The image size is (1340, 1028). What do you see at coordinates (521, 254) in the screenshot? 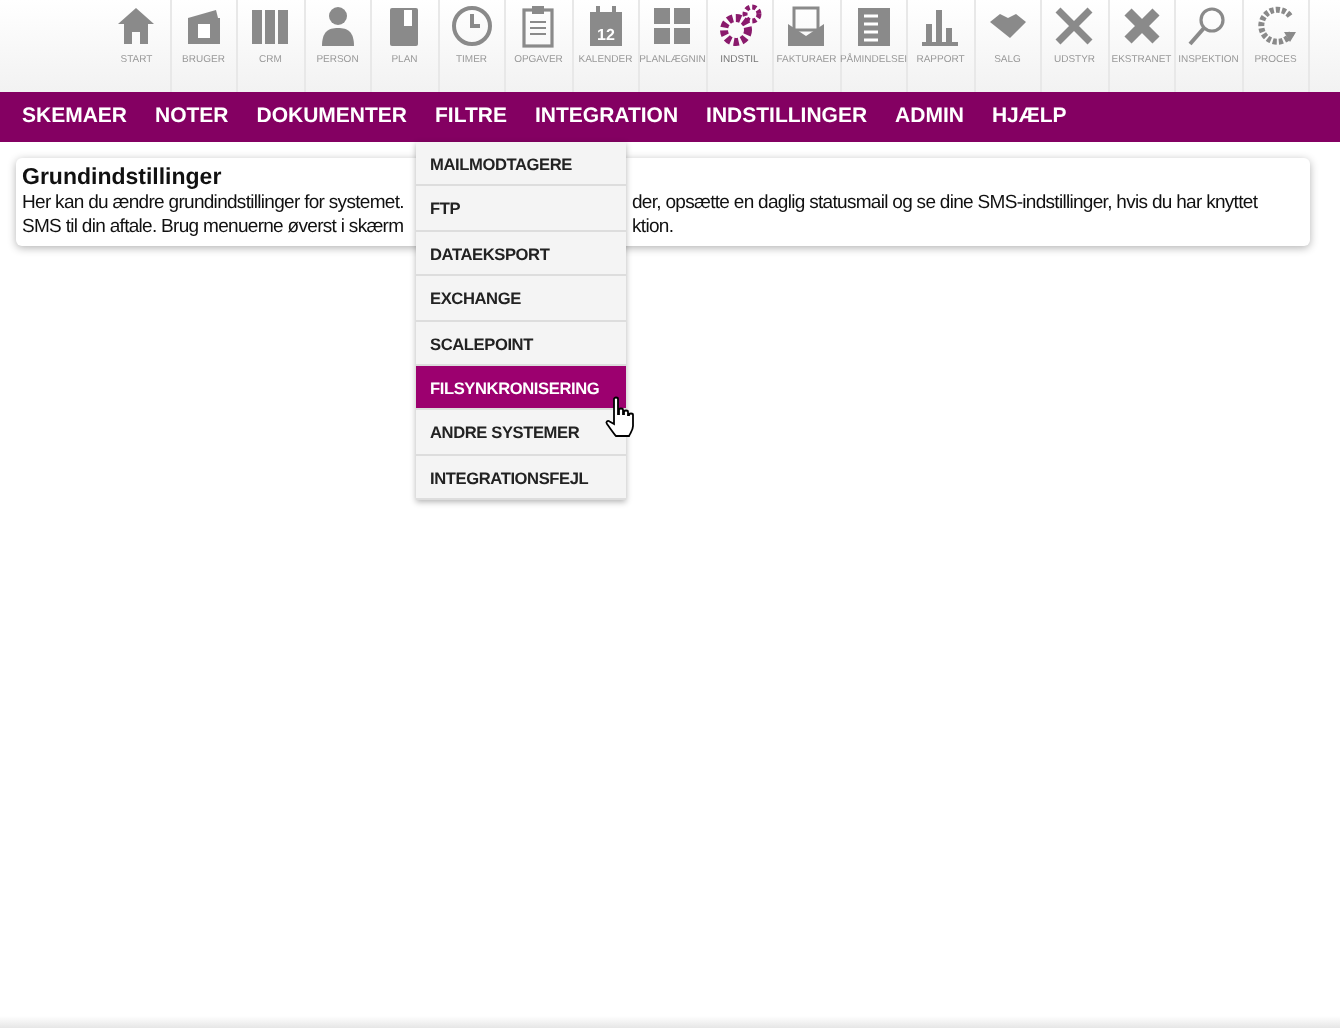
I see `dropdown-item: DATAEKSPORT` at bounding box center [521, 254].